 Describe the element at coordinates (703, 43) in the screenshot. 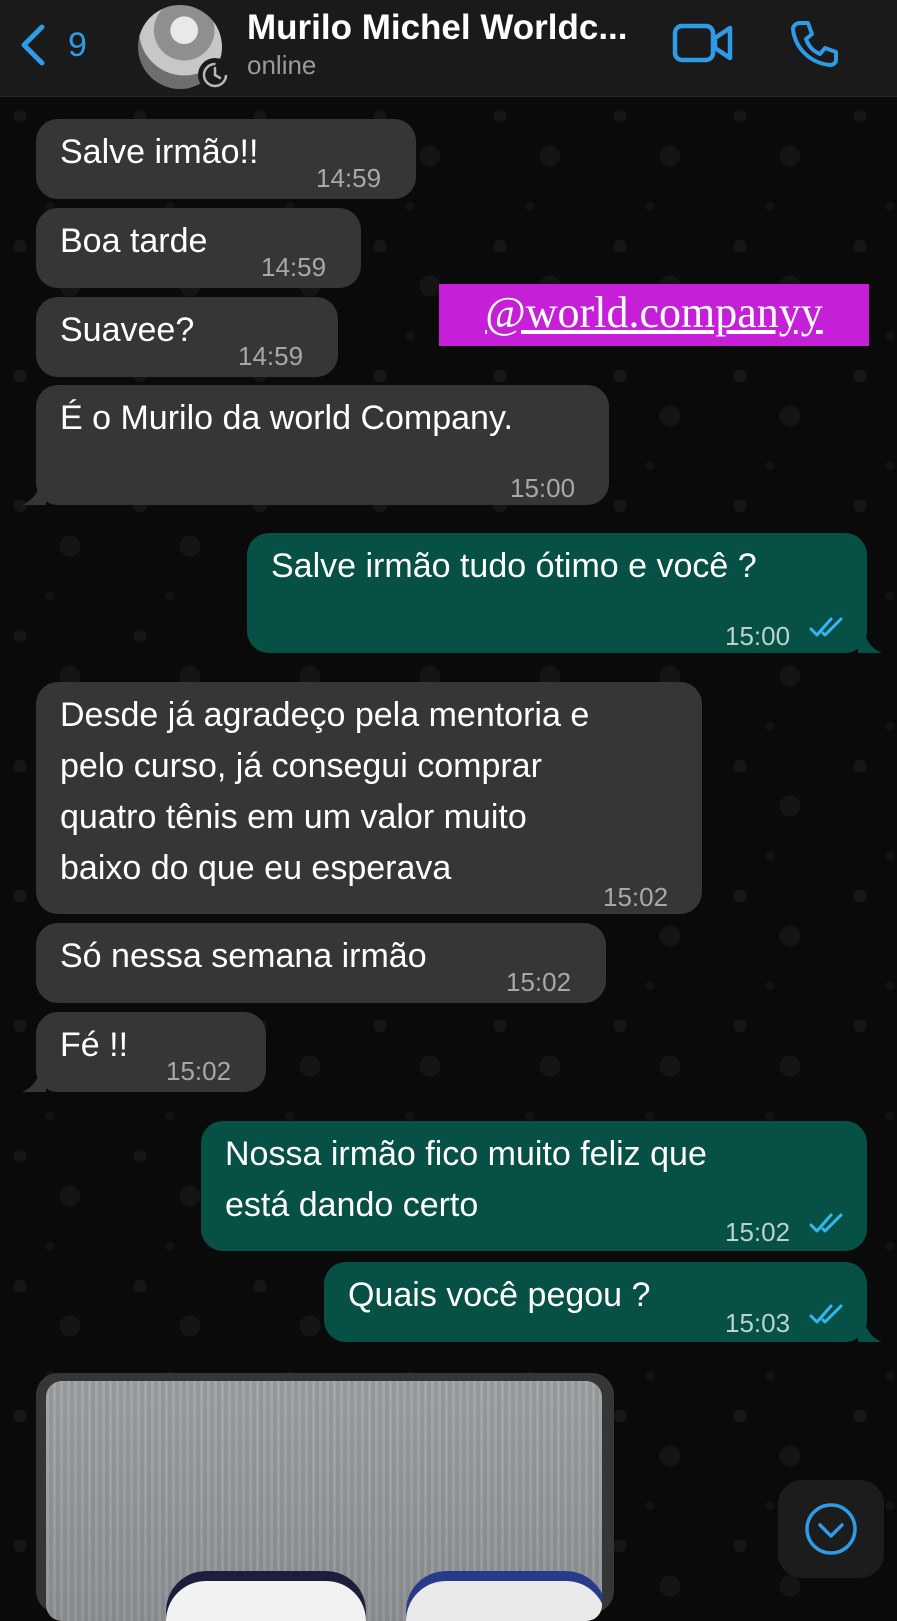

I see `video-camera-icon` at that location.